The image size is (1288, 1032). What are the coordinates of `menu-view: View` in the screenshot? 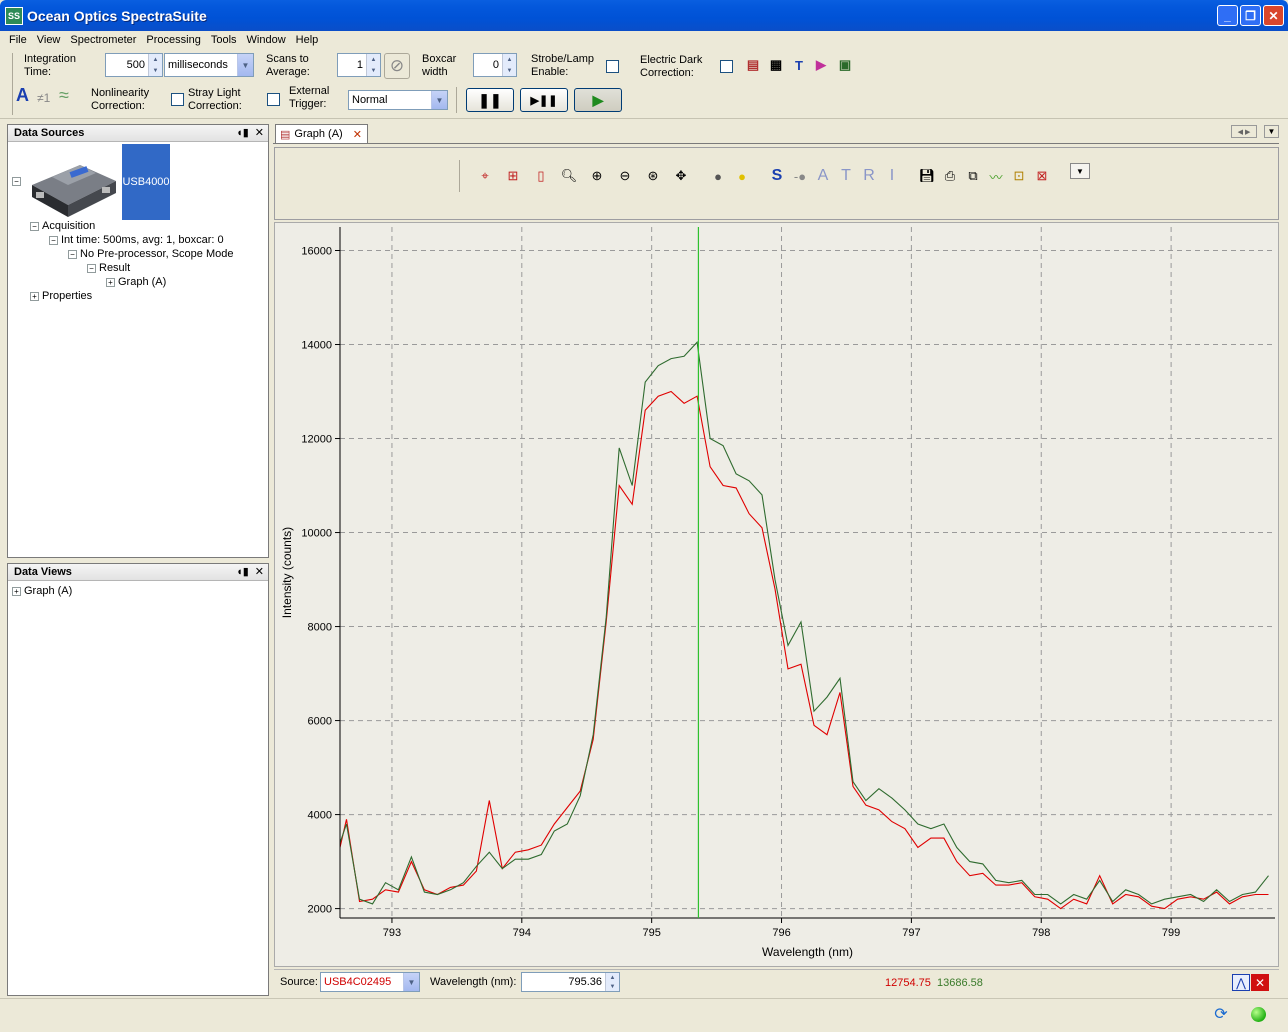 It's located at (49, 40).